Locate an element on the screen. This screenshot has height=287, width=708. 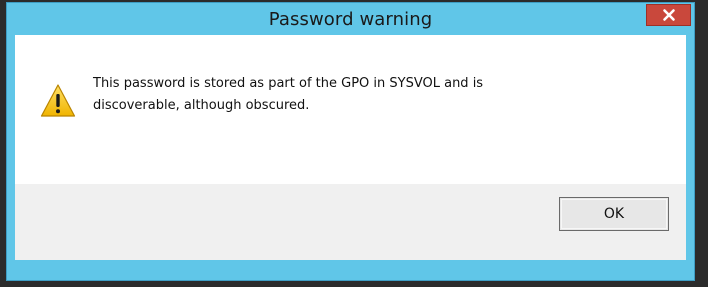
warning-icon is located at coordinates (58, 100).